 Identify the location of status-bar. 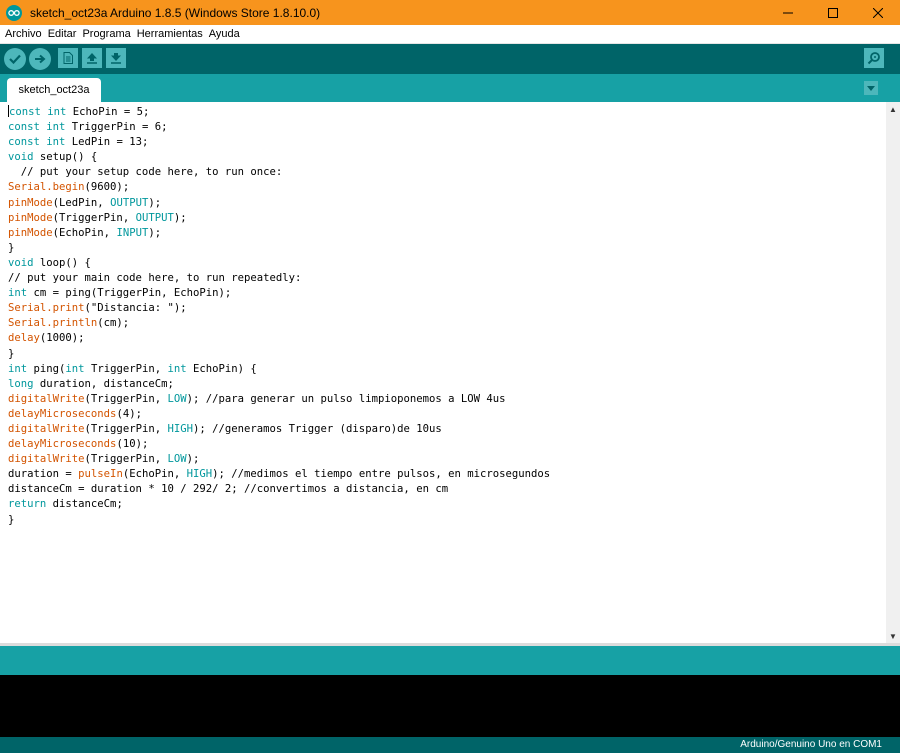
(450, 659).